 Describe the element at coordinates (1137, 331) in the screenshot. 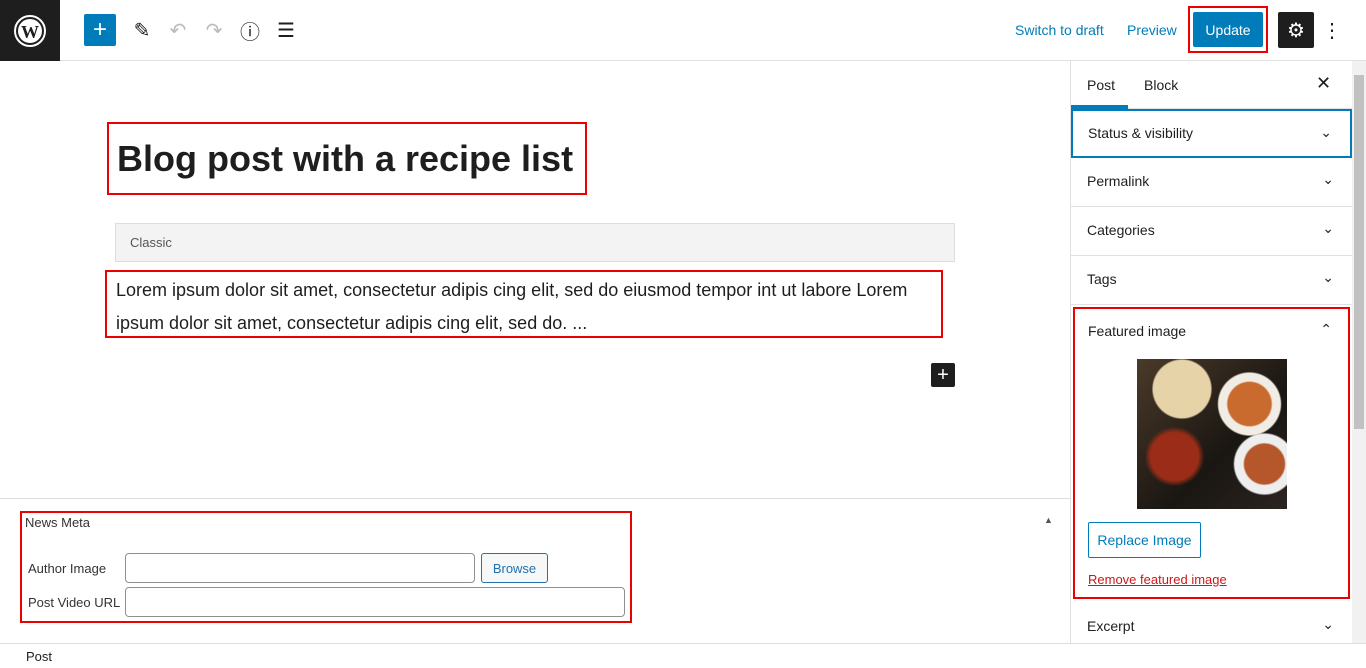

I see `featured-image-title: Featured image` at that location.